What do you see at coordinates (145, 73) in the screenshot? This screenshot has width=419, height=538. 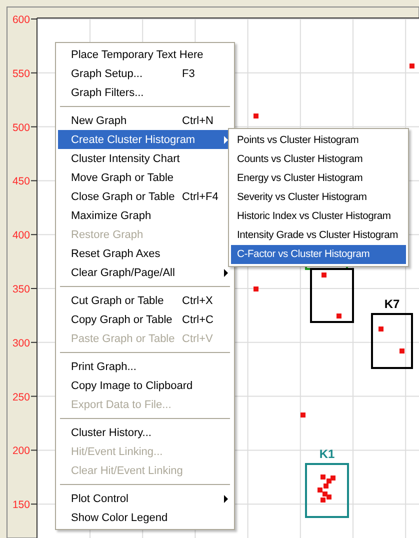 I see `menu-item: Graph Setup... F3` at bounding box center [145, 73].